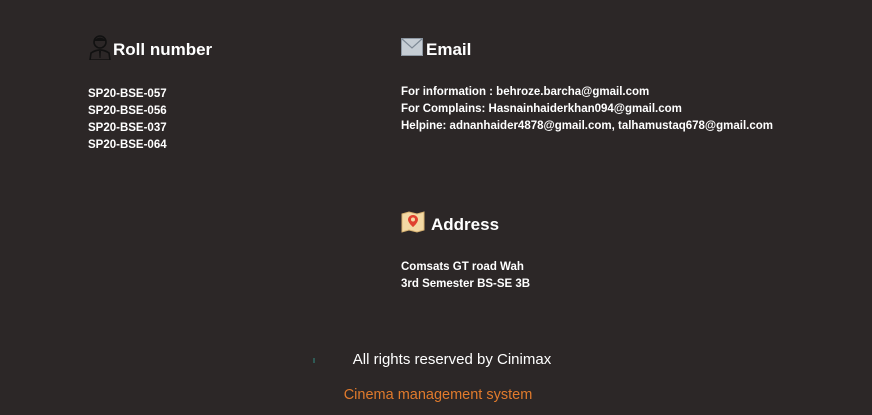 The width and height of the screenshot is (872, 415). What do you see at coordinates (127, 94) in the screenshot?
I see `roll-number-item: SP20-BSE-057` at bounding box center [127, 94].